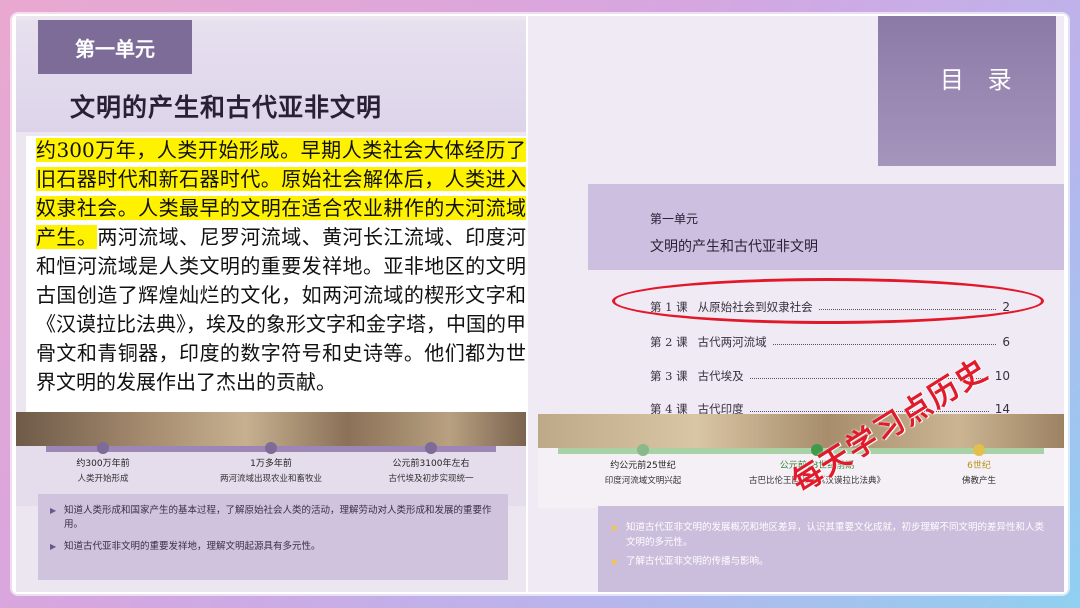 Image resolution: width=1080 pixels, height=608 pixels. Describe the element at coordinates (271, 429) in the screenshot. I see `archaeology-photo-strip` at that location.